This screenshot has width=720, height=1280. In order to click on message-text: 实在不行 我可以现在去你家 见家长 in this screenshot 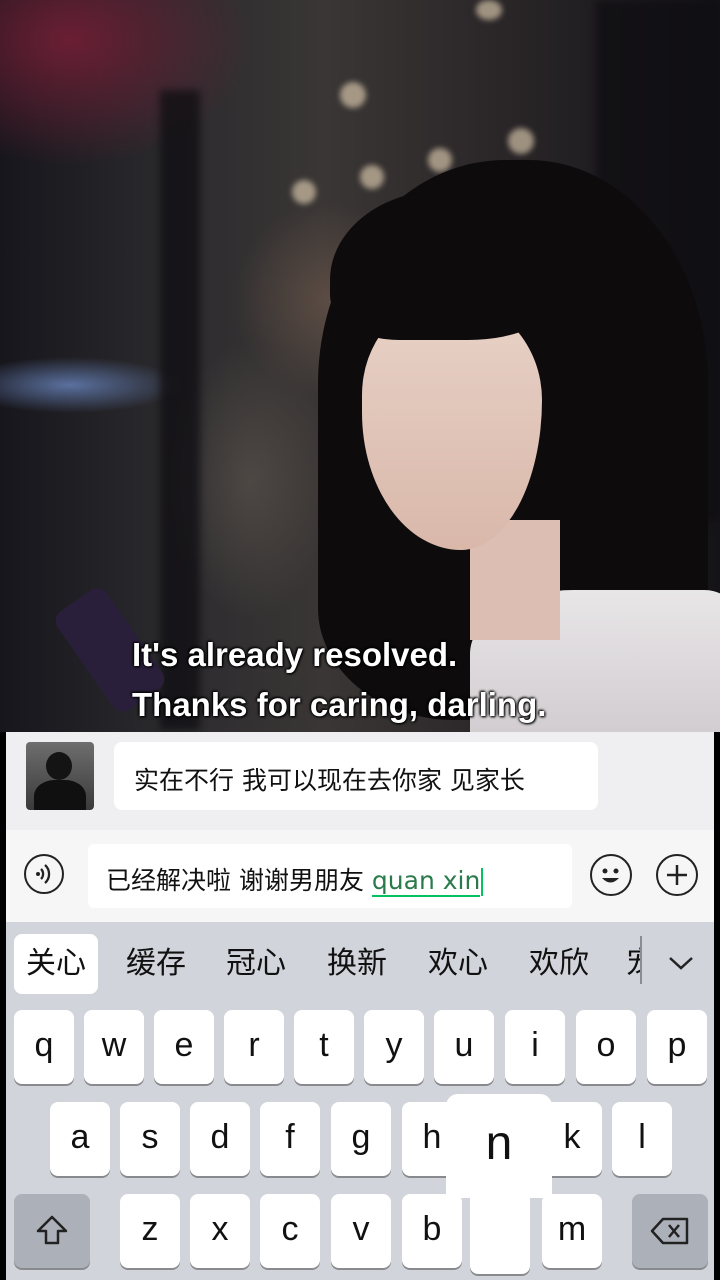, I will do `click(329, 780)`.